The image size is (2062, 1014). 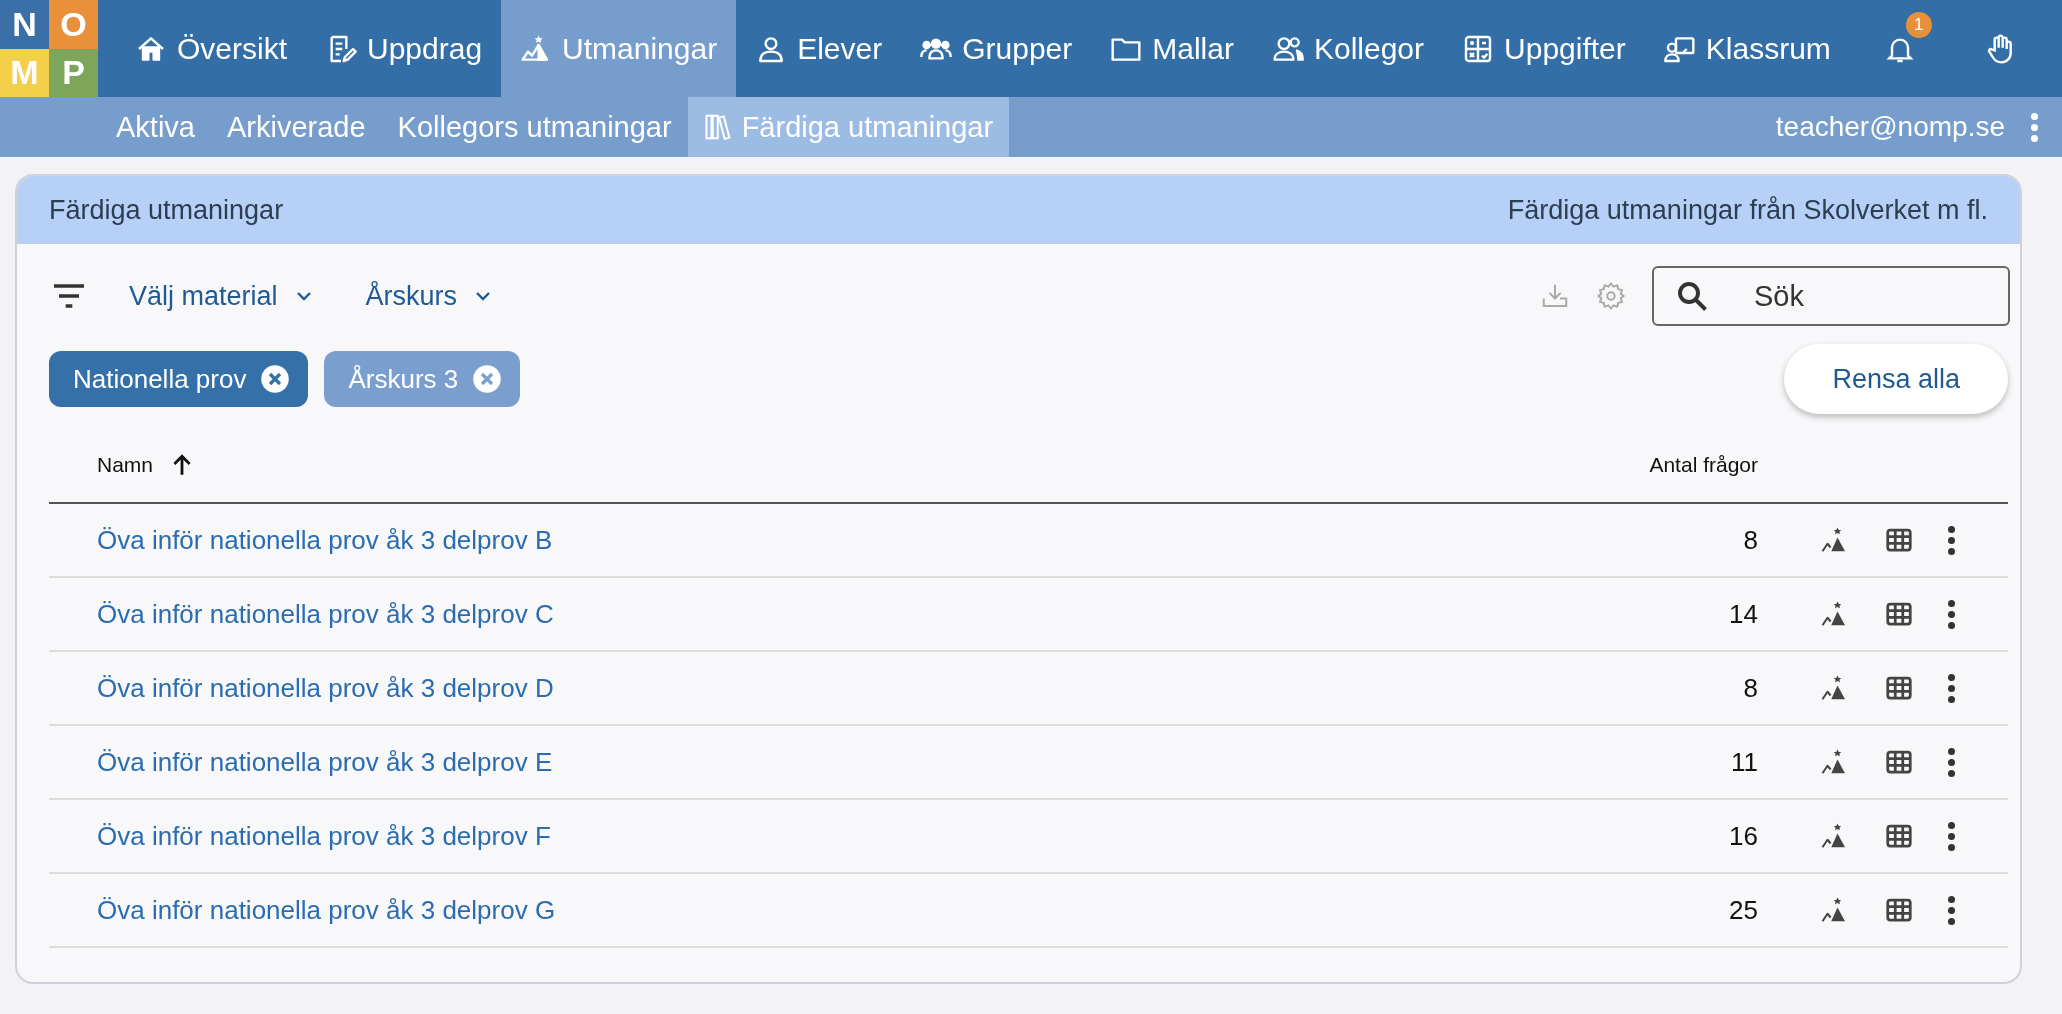 I want to click on nav-tab: Utmaningar, so click(x=619, y=48).